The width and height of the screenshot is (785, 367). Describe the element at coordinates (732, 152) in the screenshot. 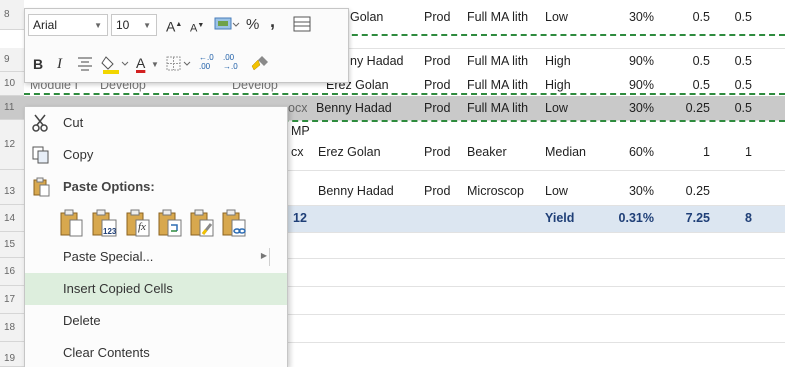

I see `cell-value-b: 1` at that location.